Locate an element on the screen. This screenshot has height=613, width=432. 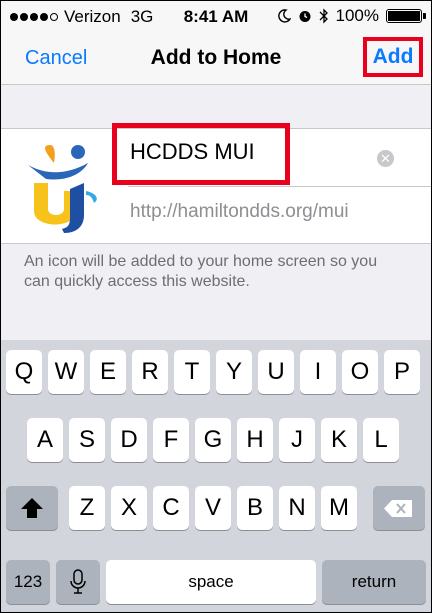
alarm-clock-icon is located at coordinates (305, 16).